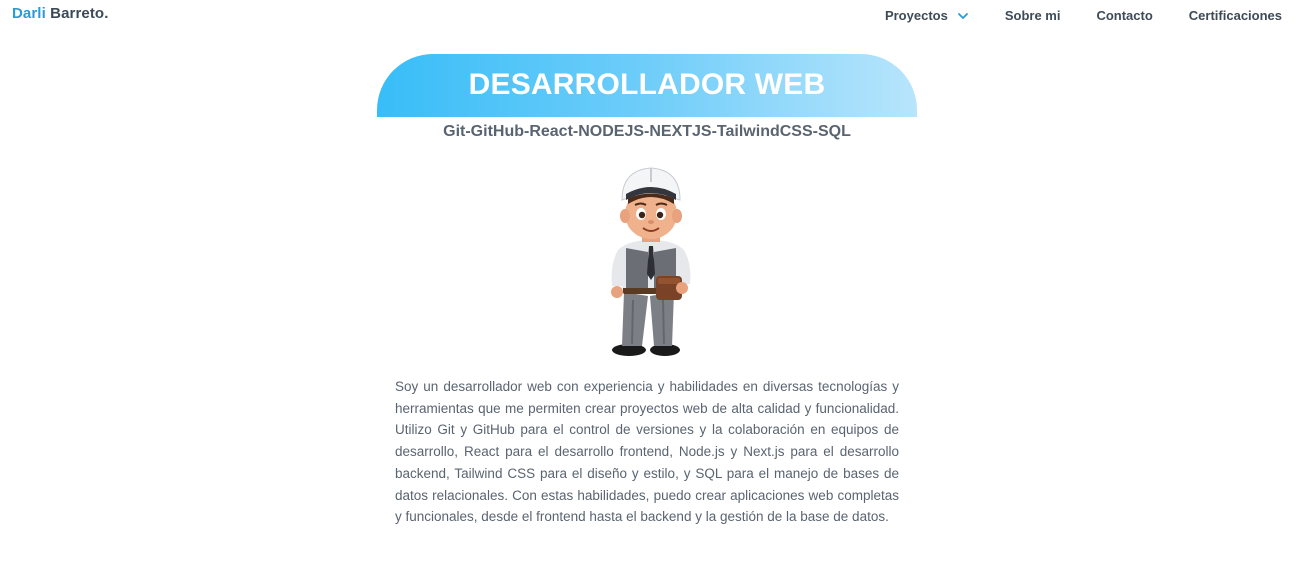  I want to click on nav-link-certificaciones: Certificaciones, so click(1235, 15).